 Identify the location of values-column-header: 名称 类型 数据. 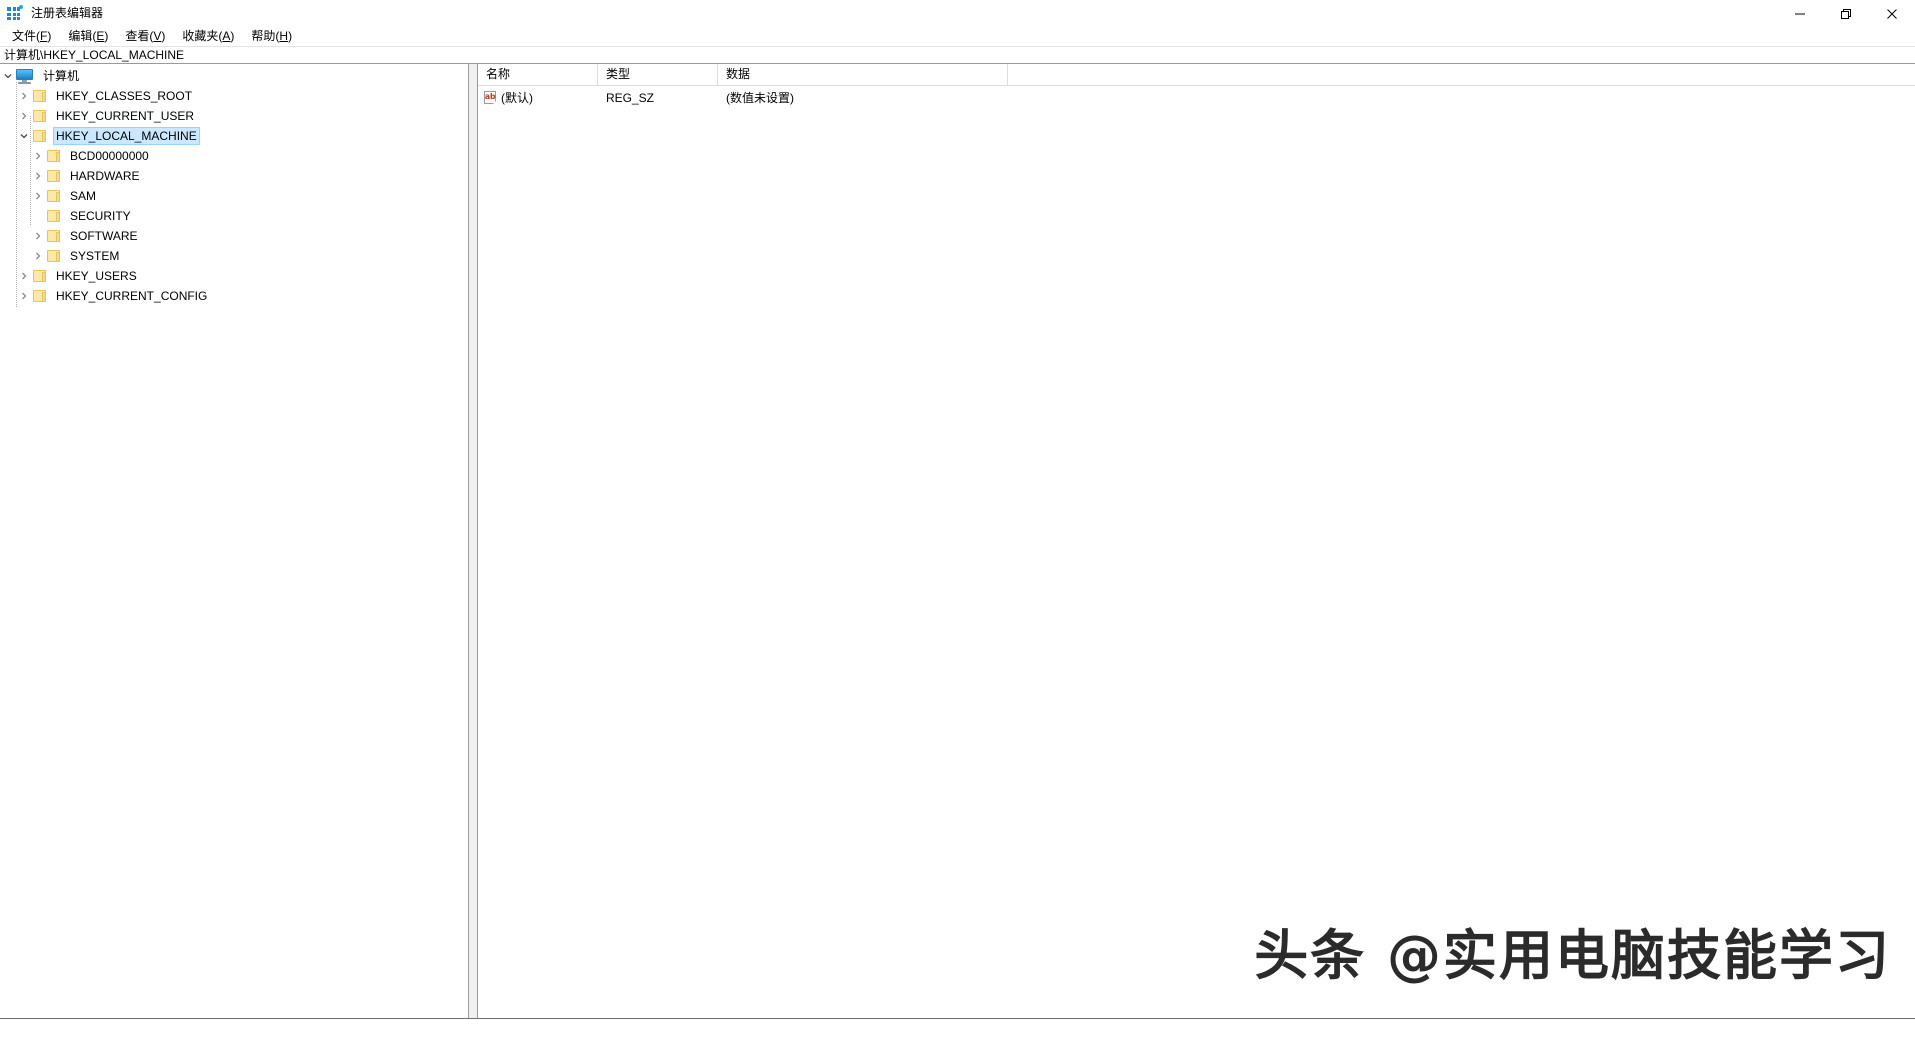
(1196, 75).